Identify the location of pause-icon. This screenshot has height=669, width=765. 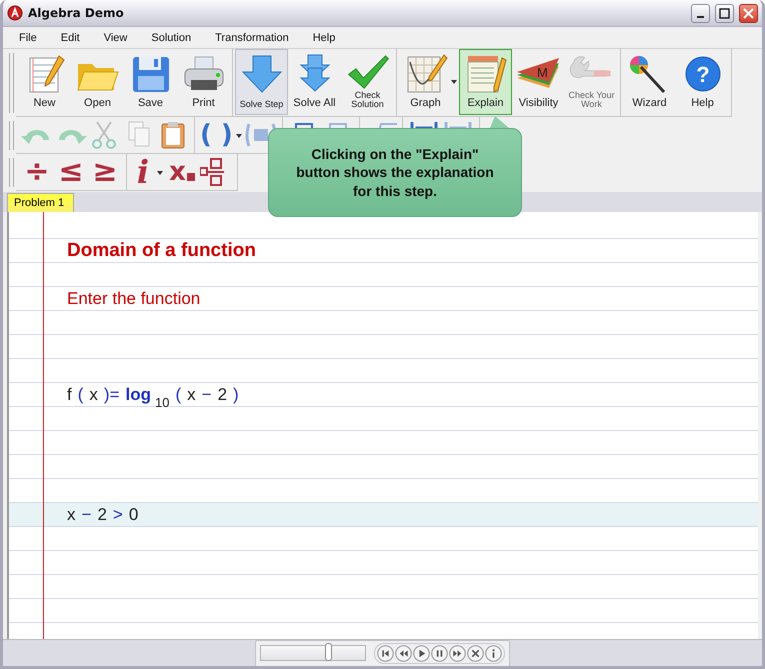
(439, 653).